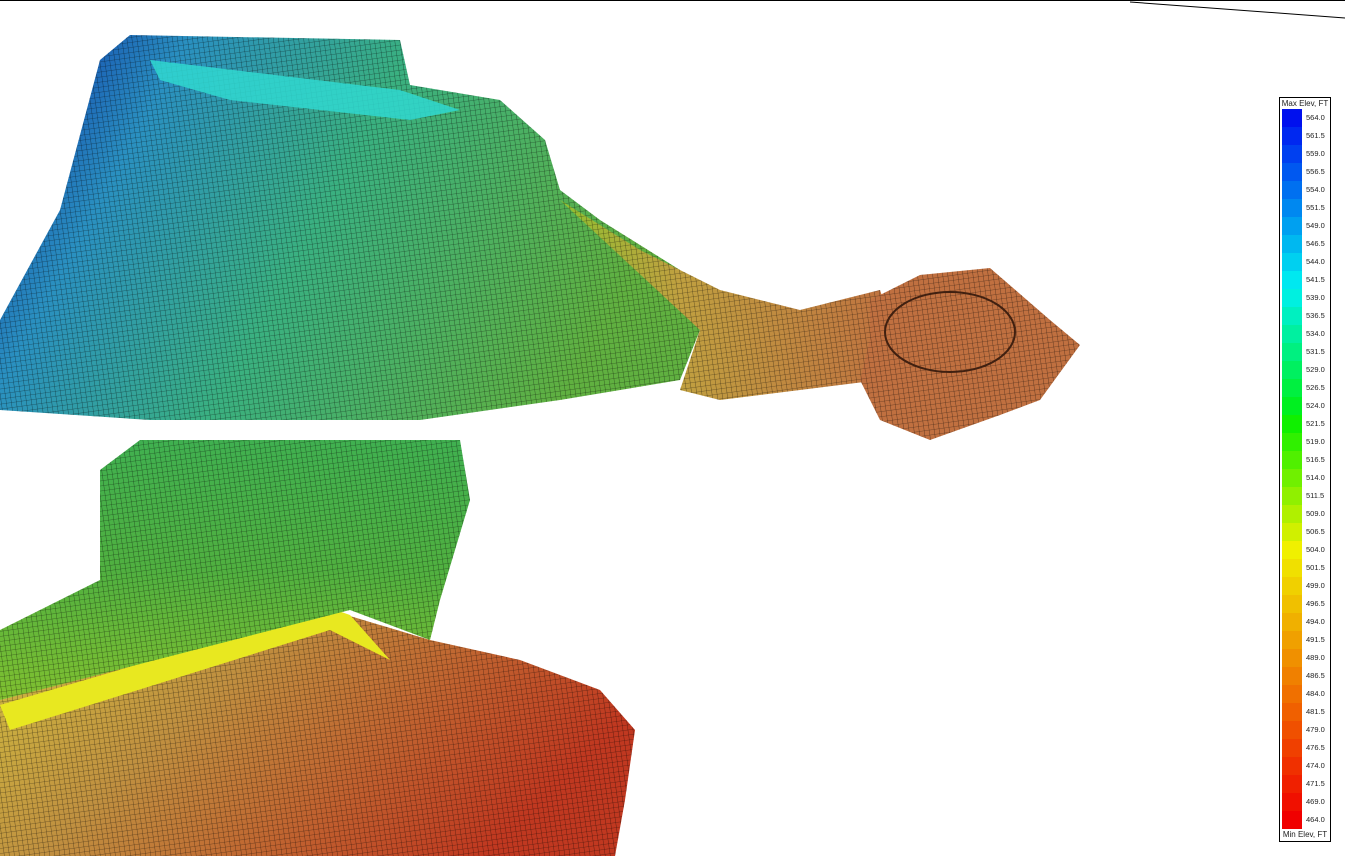 This screenshot has width=1345, height=856. Describe the element at coordinates (1315, 711) in the screenshot. I see `legend-tick-label: 481.5` at that location.